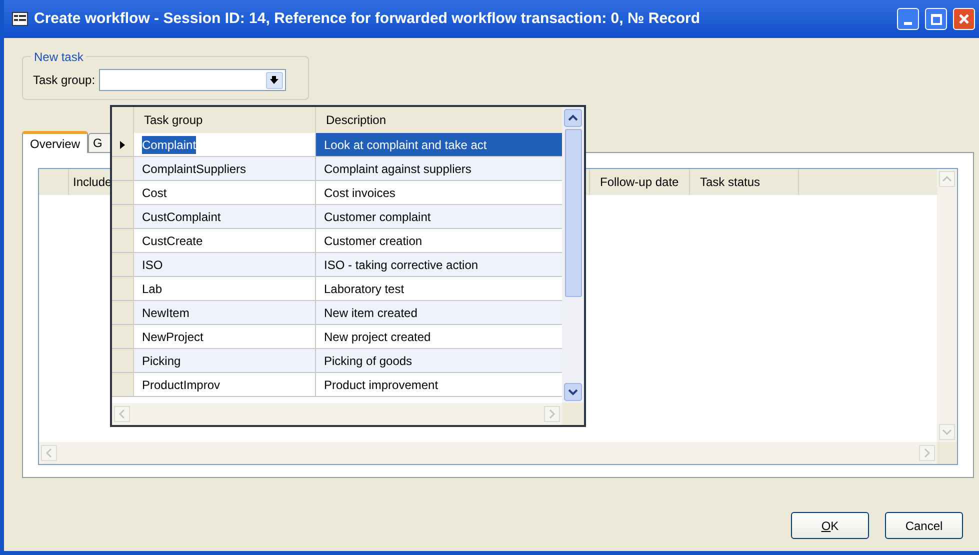  What do you see at coordinates (908, 19) in the screenshot?
I see `minimize-button` at bounding box center [908, 19].